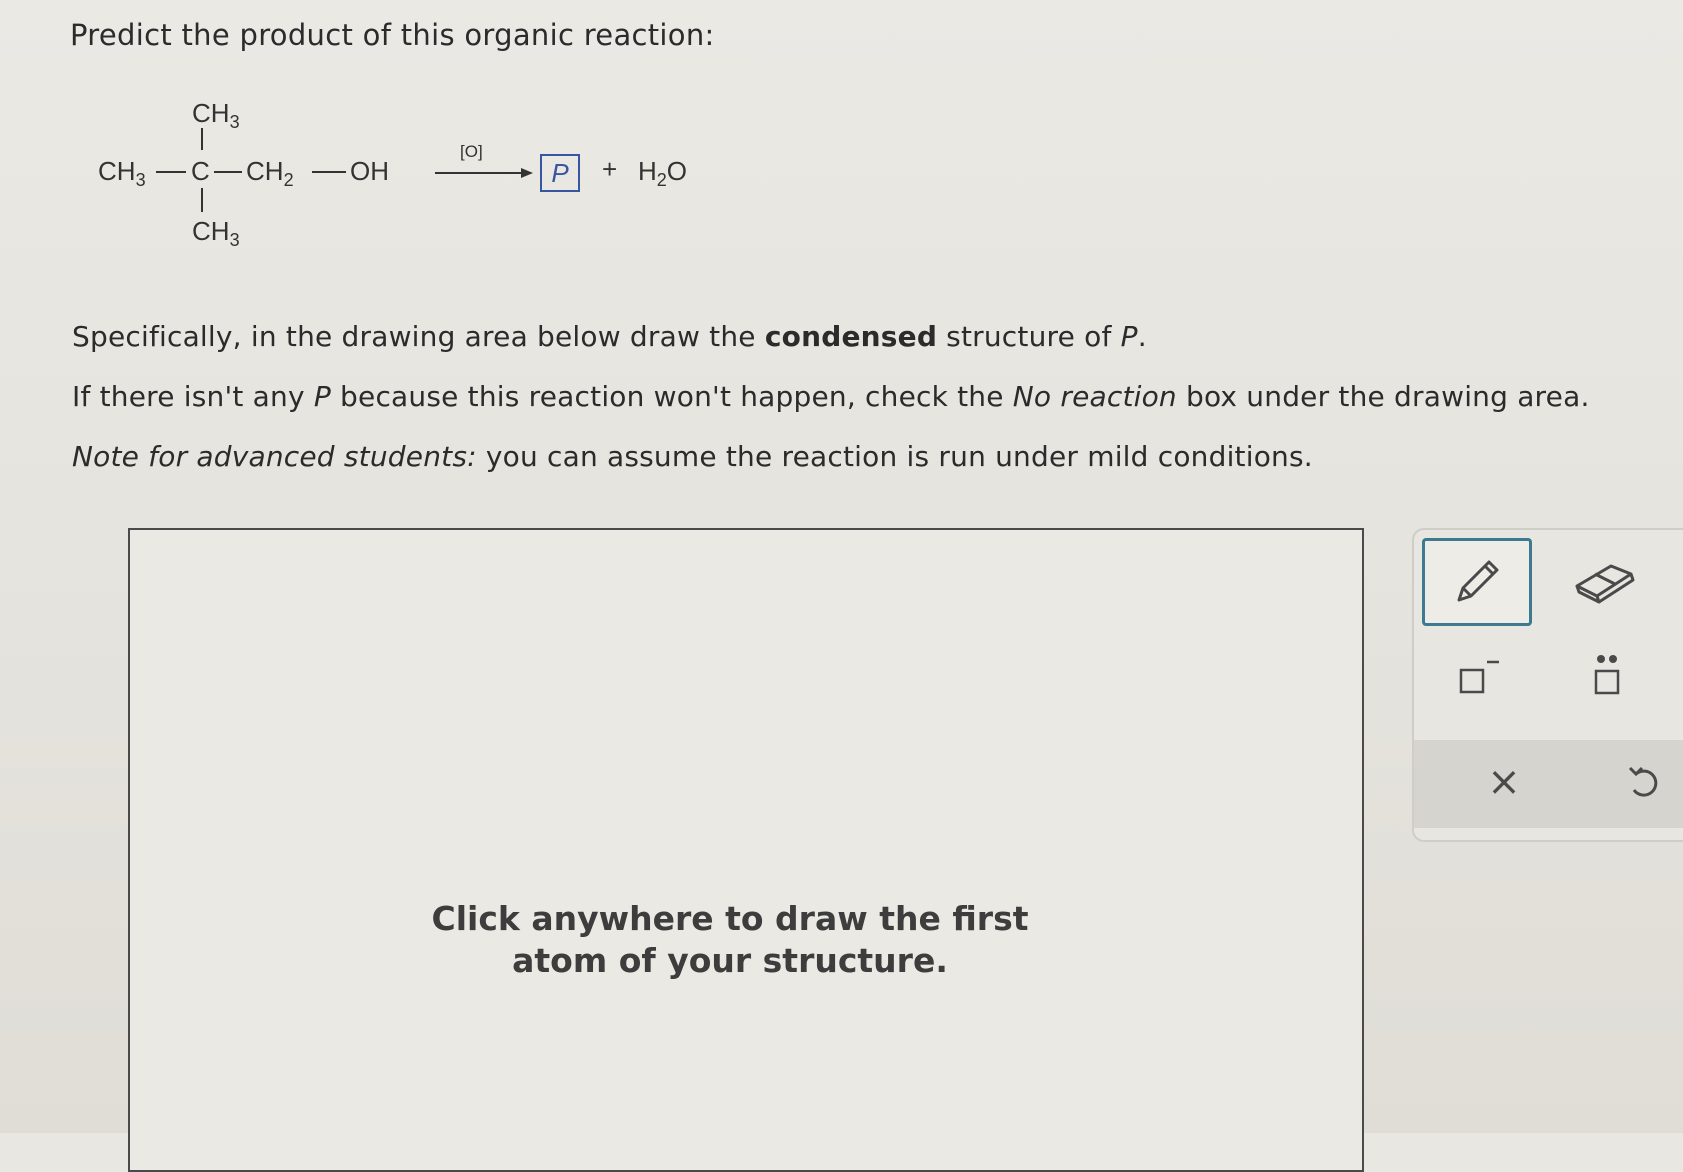 This screenshot has height=1172, width=1683. I want to click on product-box: P, so click(560, 173).